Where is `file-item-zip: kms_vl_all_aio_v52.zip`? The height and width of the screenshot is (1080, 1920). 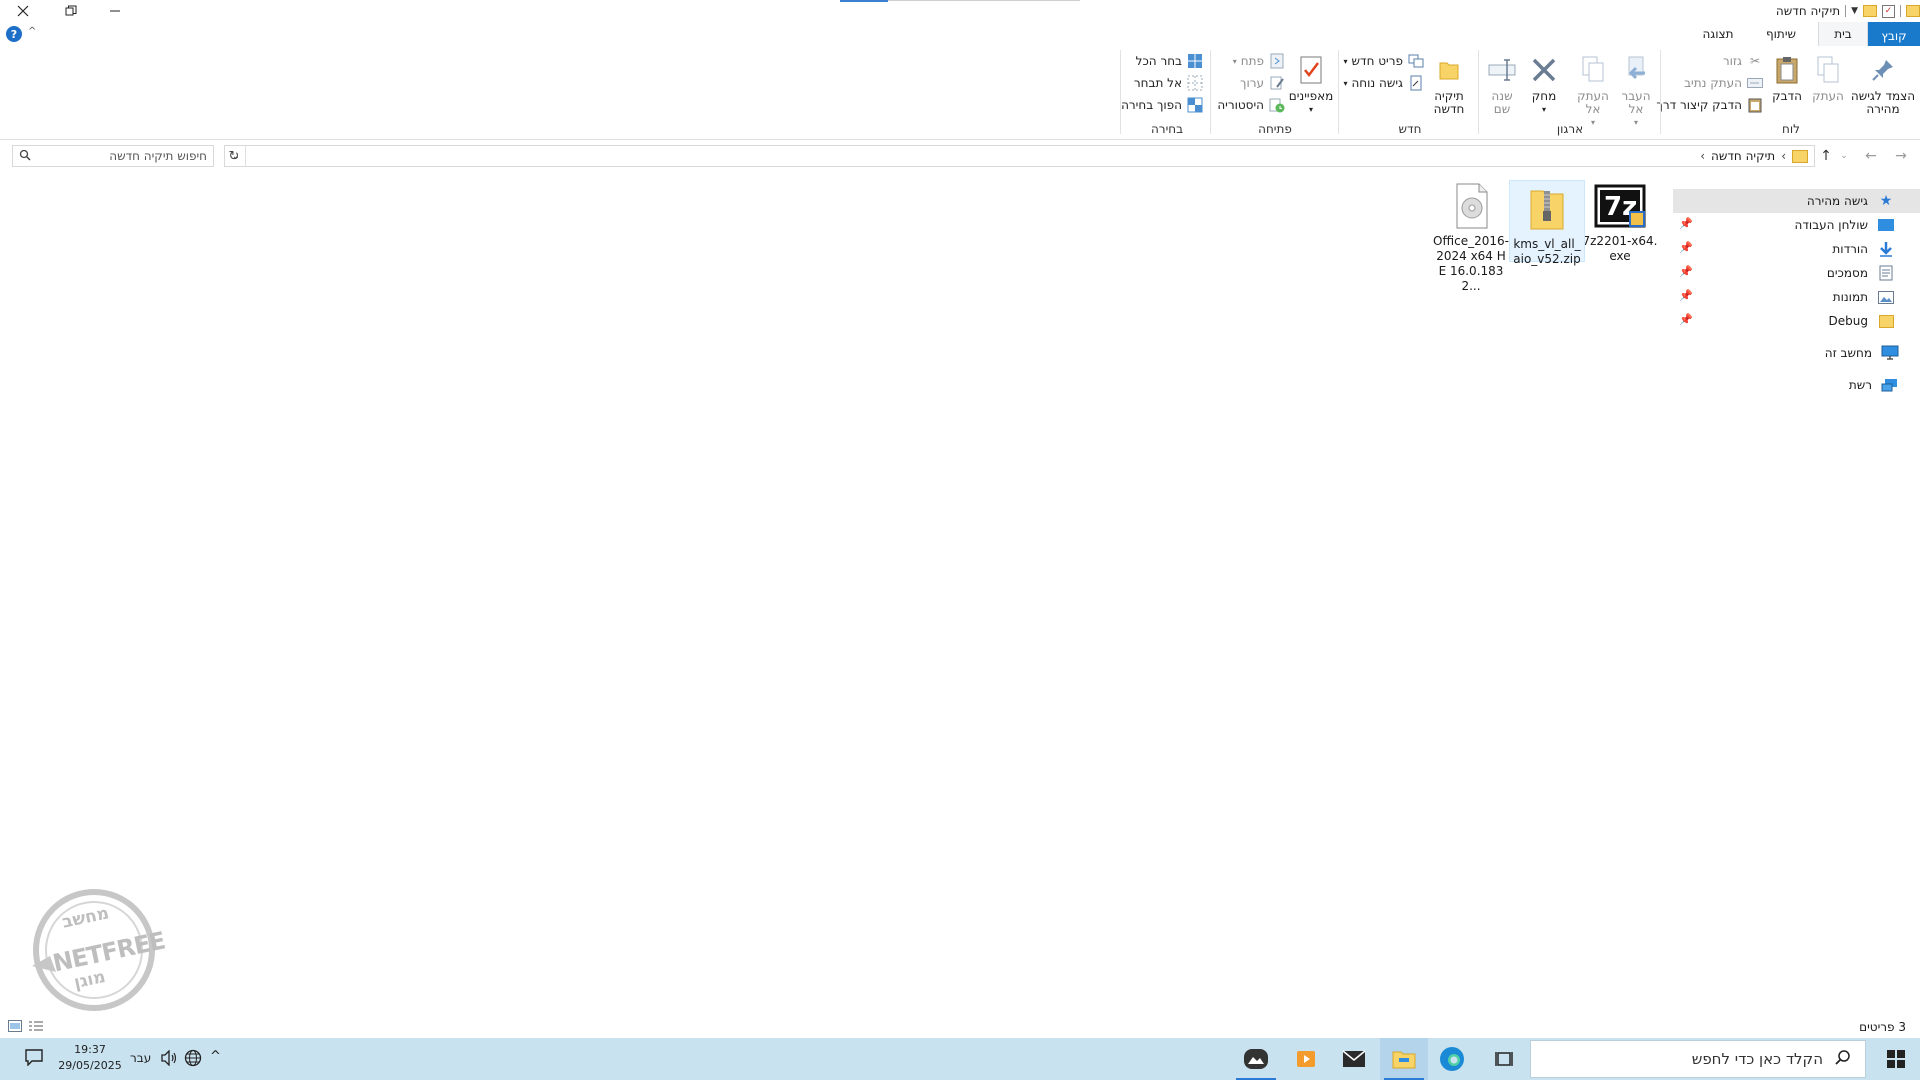
file-item-zip: kms_vl_all_aio_v52.zip is located at coordinates (1547, 223).